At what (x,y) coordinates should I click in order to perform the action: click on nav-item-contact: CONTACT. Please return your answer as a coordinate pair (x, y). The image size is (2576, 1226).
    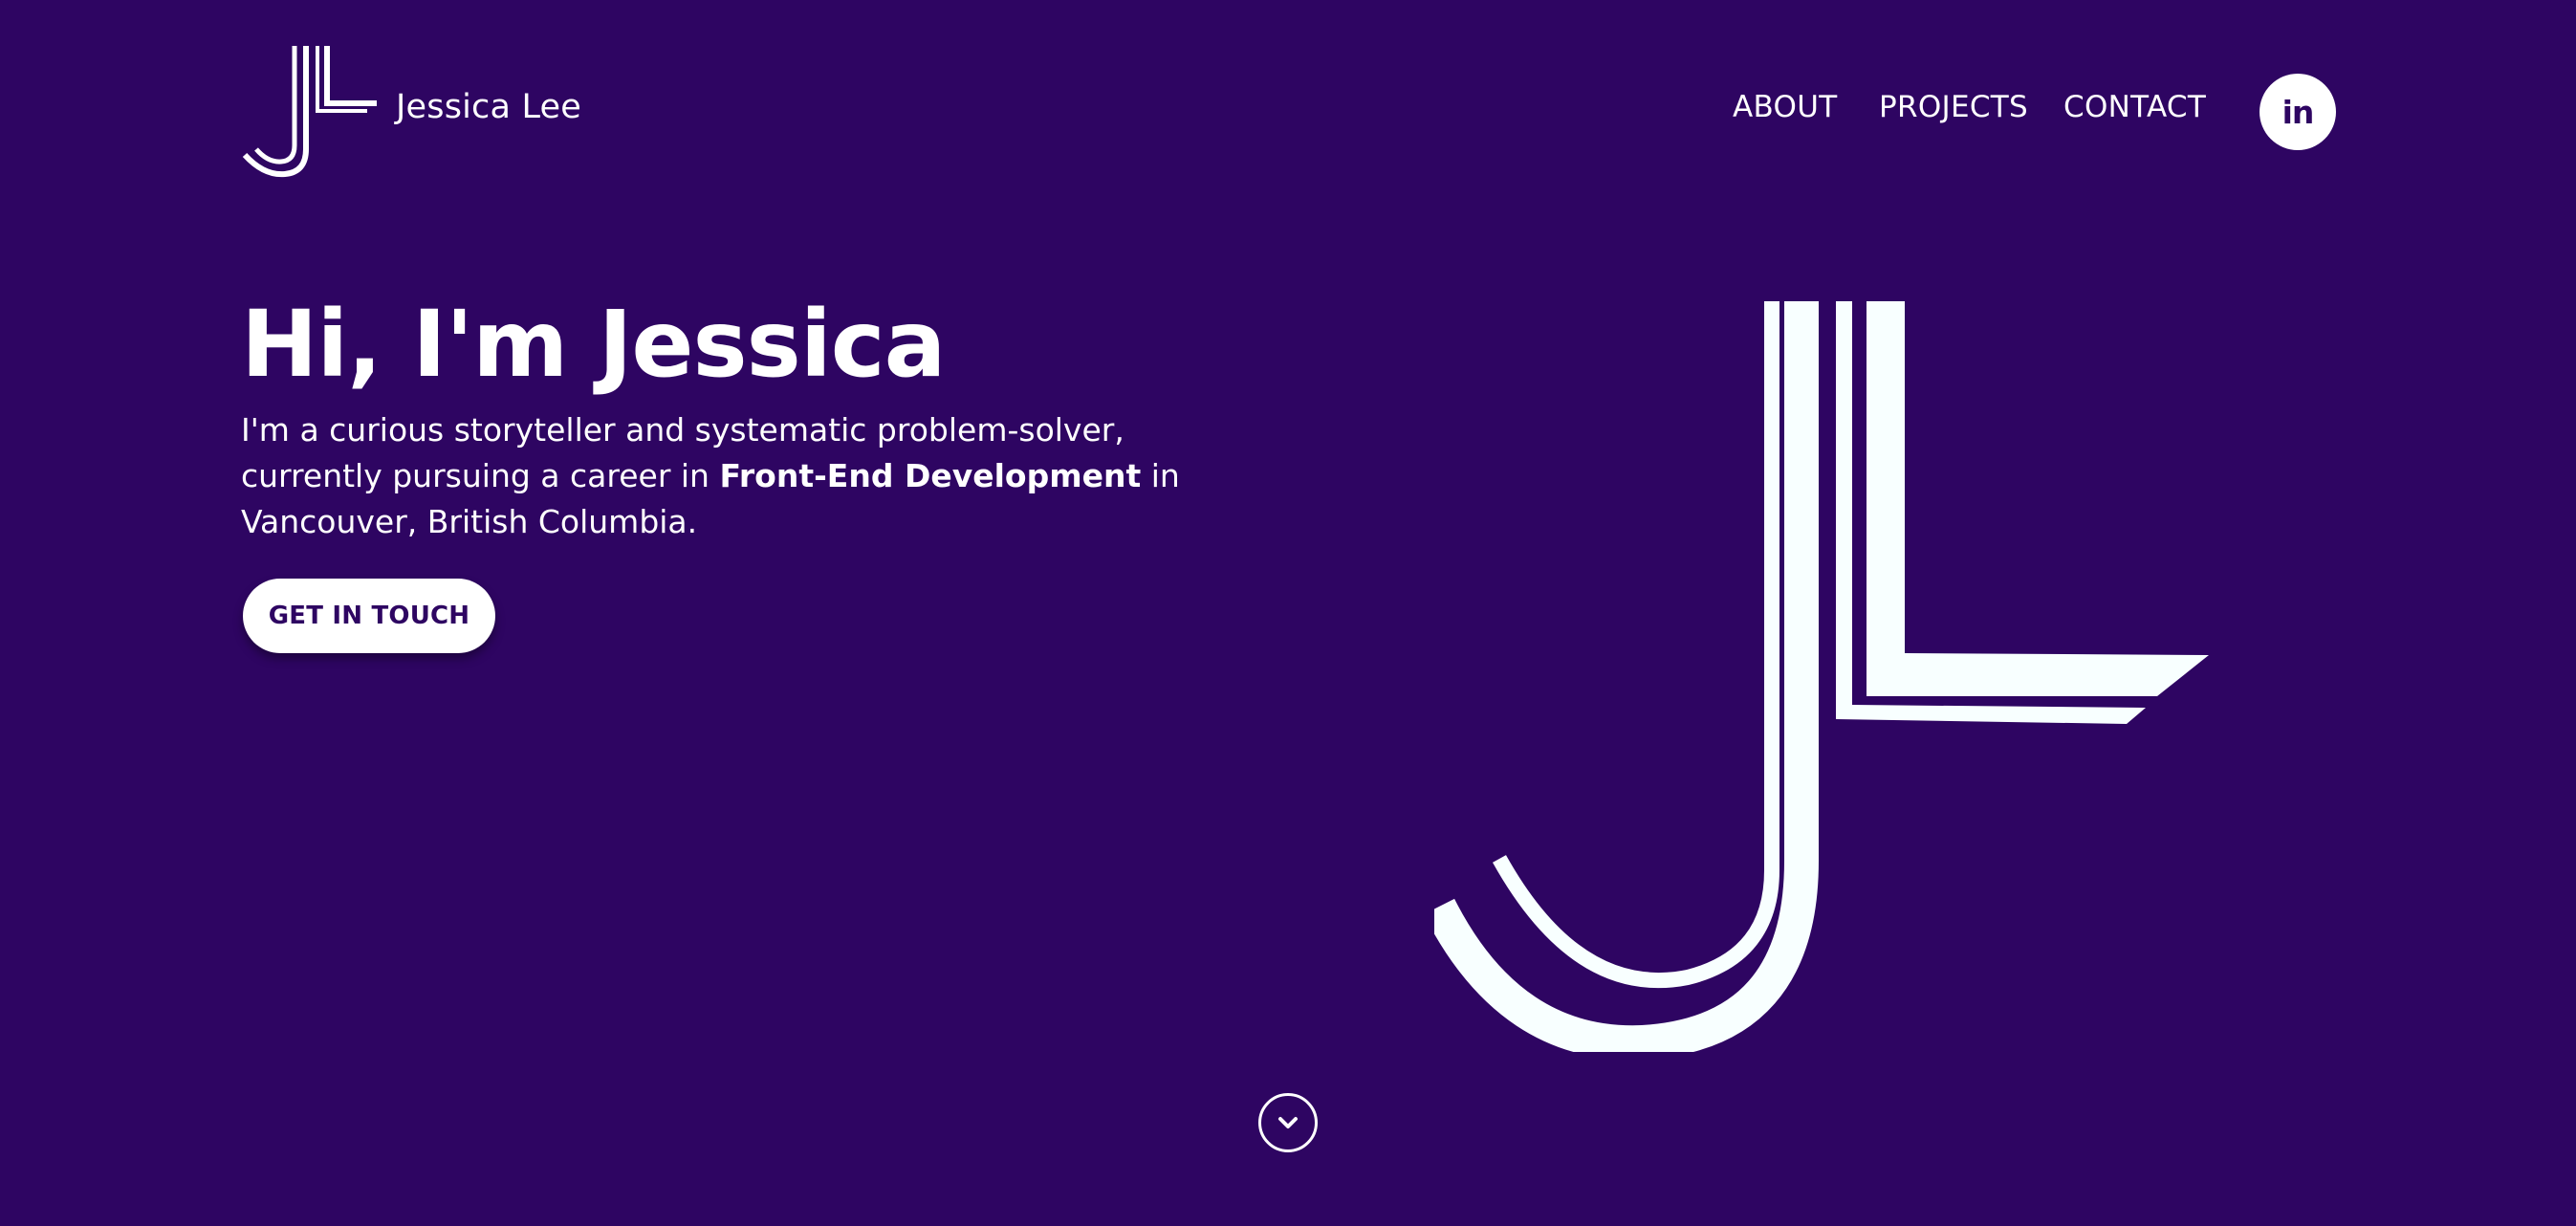
    Looking at the image, I should click on (2134, 107).